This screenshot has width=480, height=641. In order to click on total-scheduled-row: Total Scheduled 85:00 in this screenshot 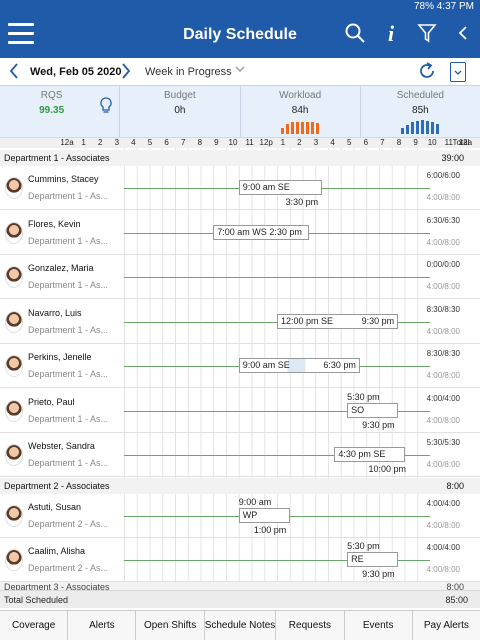, I will do `click(240, 599)`.